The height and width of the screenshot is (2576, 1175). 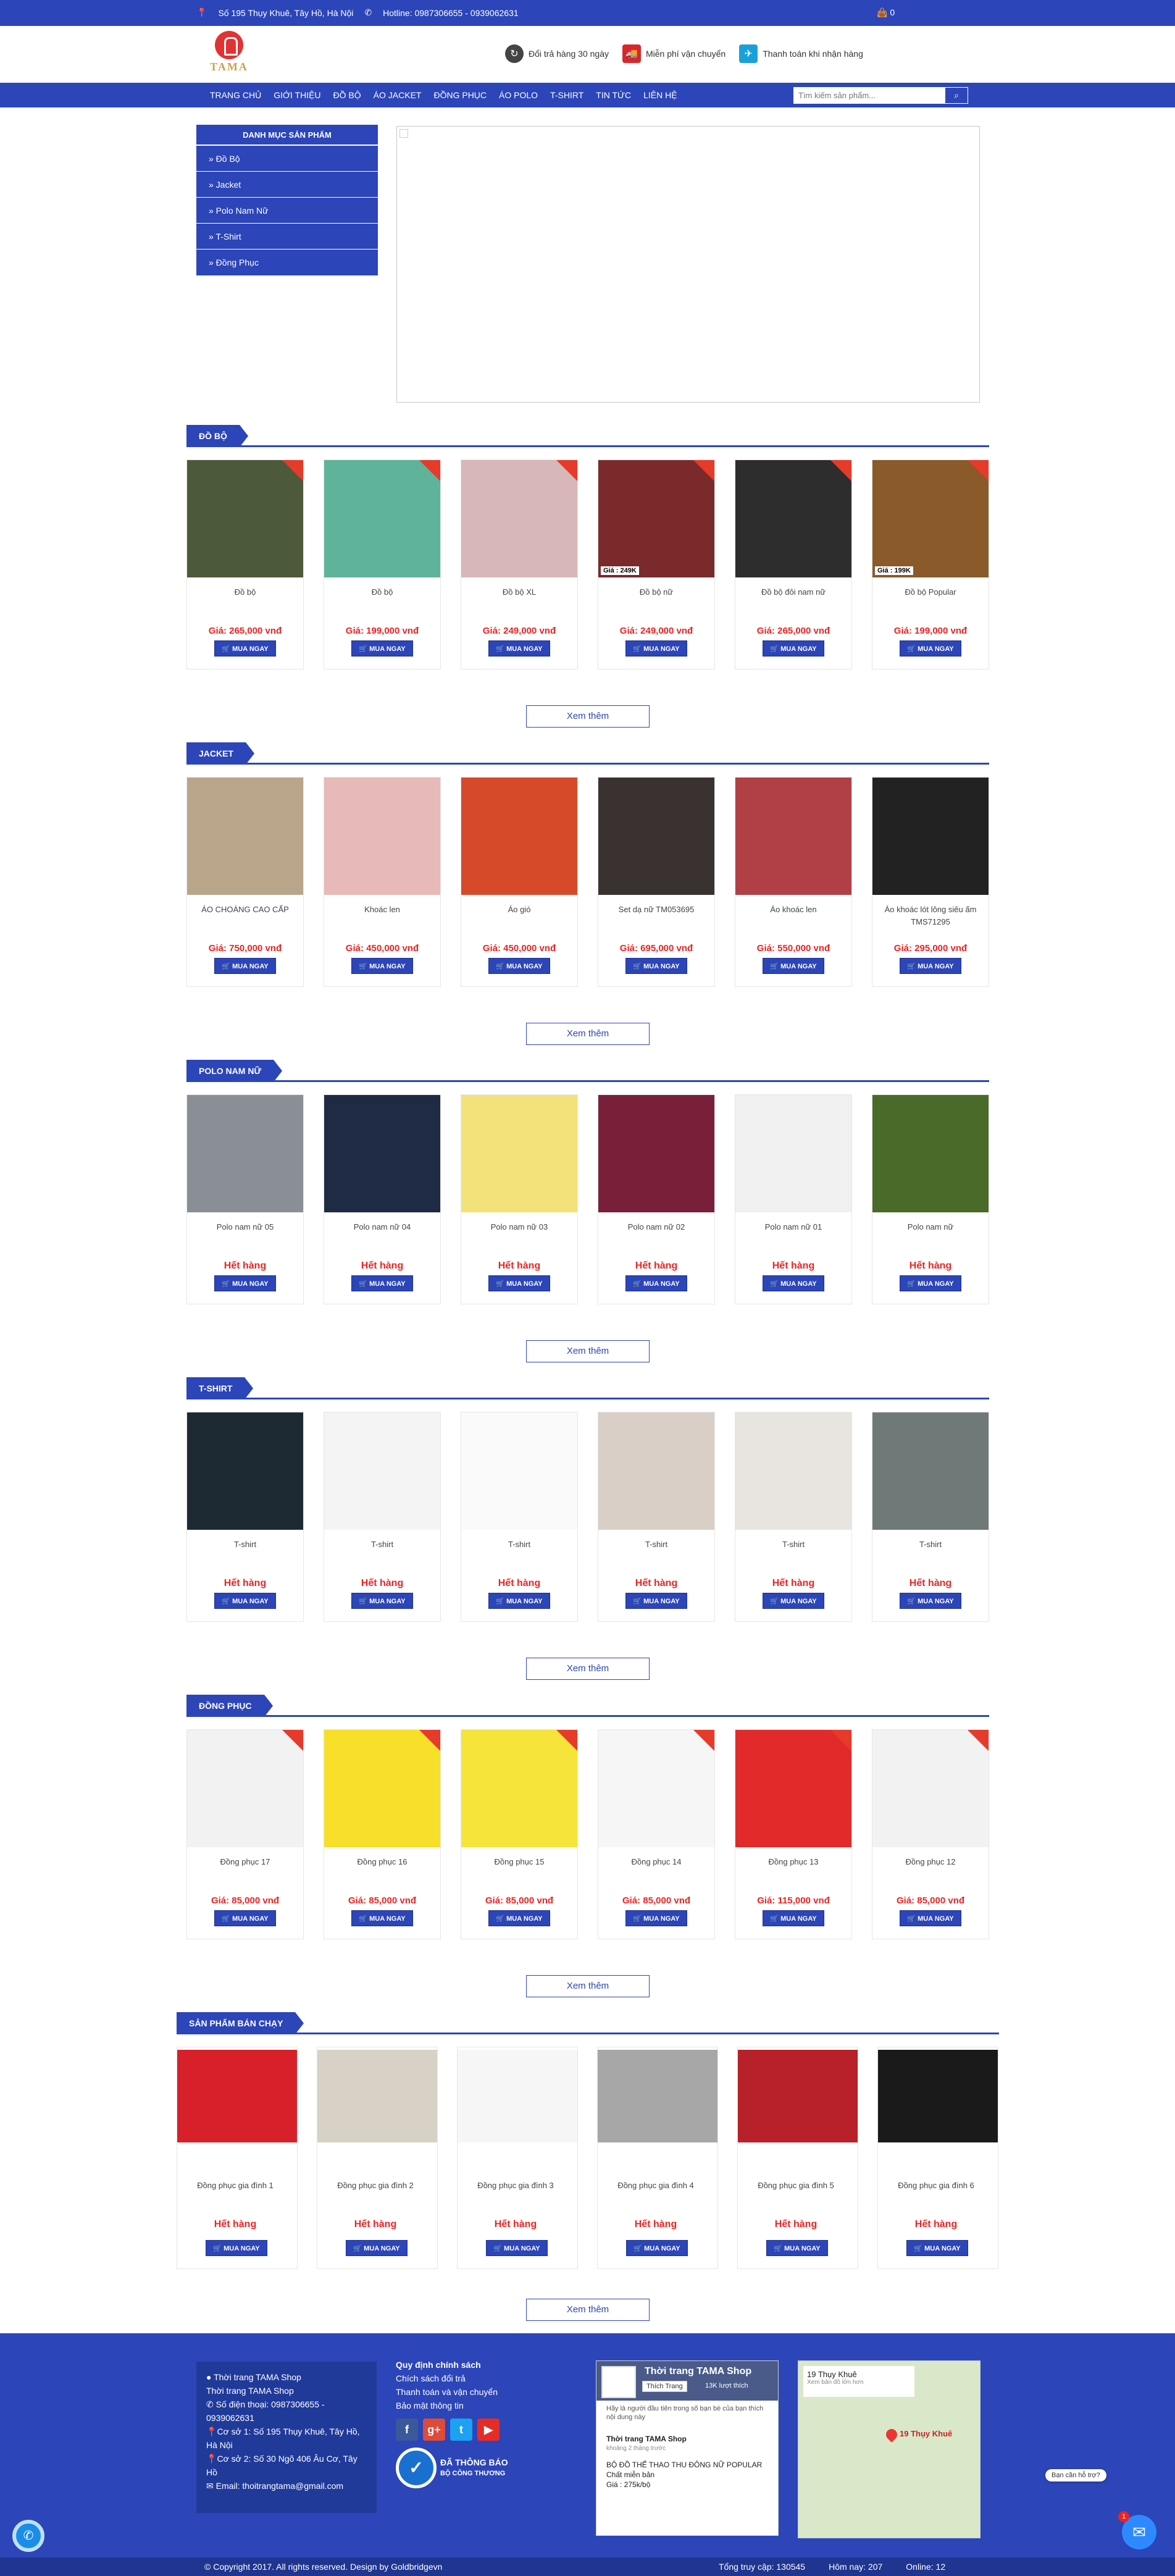 I want to click on product-name: Áo khoác len, so click(x=793, y=910).